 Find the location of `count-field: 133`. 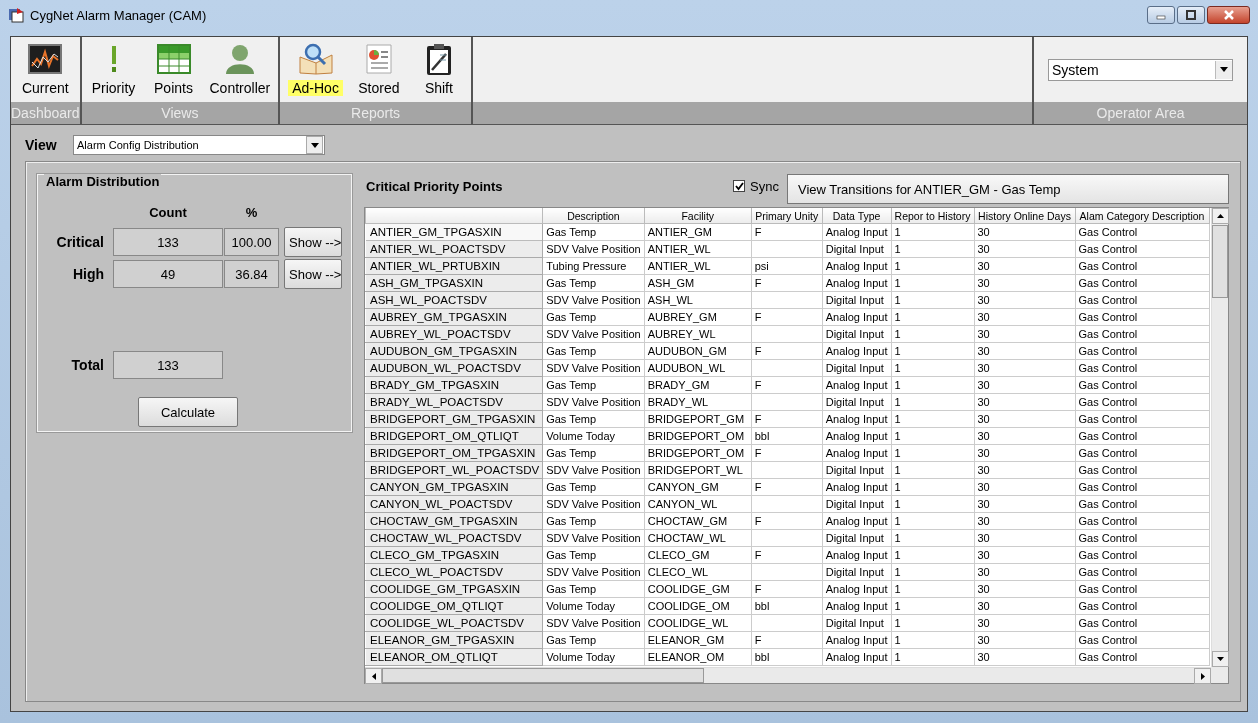

count-field: 133 is located at coordinates (168, 242).